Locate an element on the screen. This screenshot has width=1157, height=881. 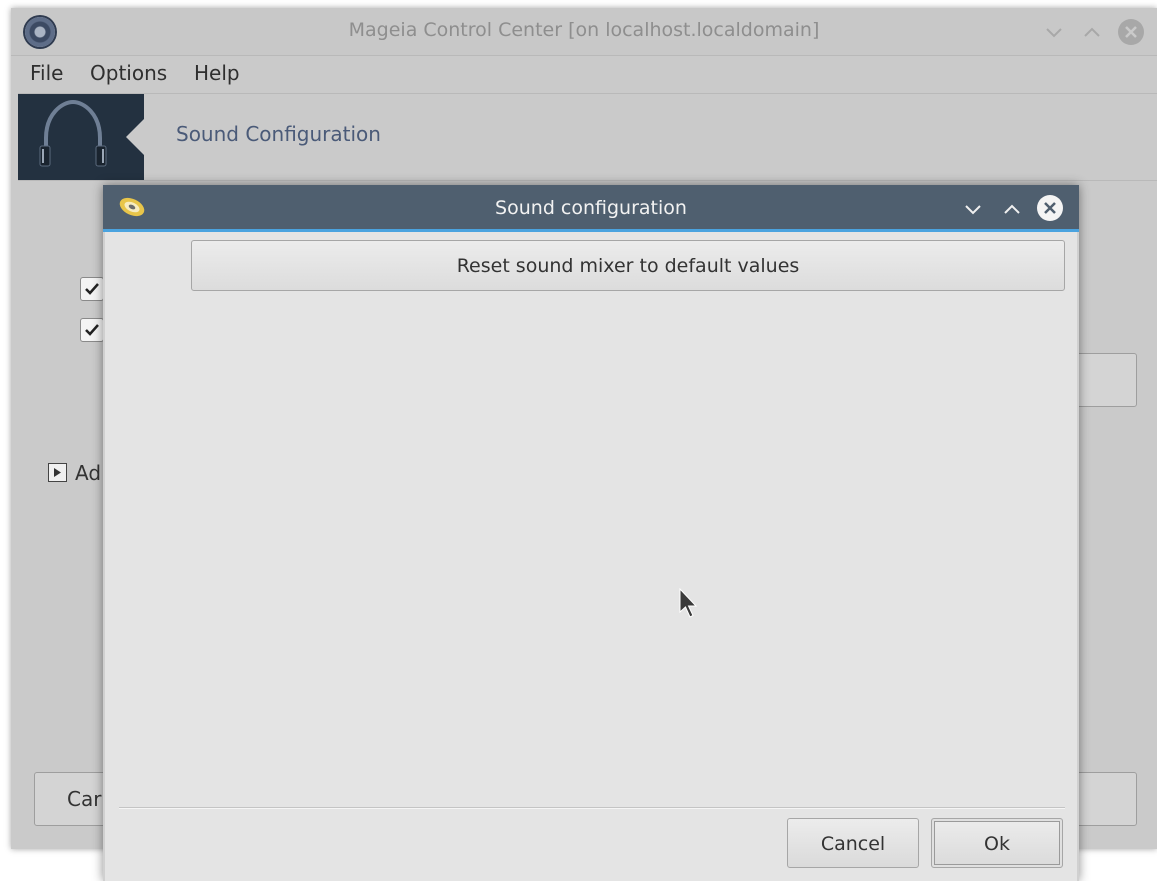
expander-label: Ad is located at coordinates (88, 473).